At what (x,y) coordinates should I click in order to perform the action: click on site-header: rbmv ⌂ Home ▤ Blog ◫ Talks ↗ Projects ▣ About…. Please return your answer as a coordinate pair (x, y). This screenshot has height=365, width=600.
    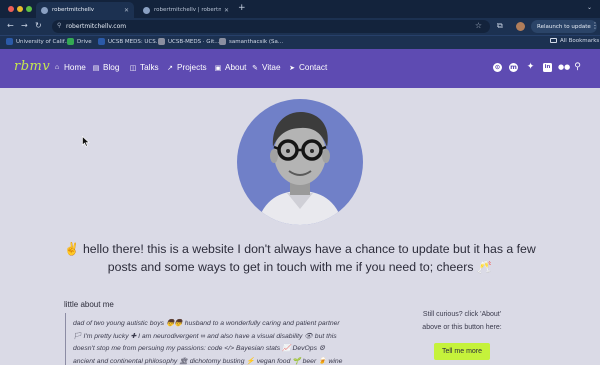
    Looking at the image, I should click on (300, 68).